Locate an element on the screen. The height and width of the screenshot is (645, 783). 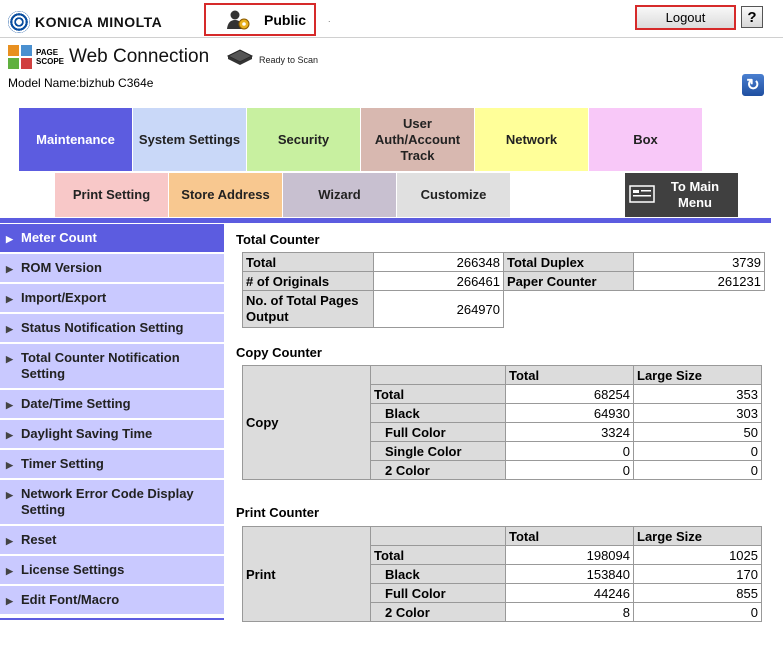
device-status: Ready to Scan is located at coordinates (289, 60).